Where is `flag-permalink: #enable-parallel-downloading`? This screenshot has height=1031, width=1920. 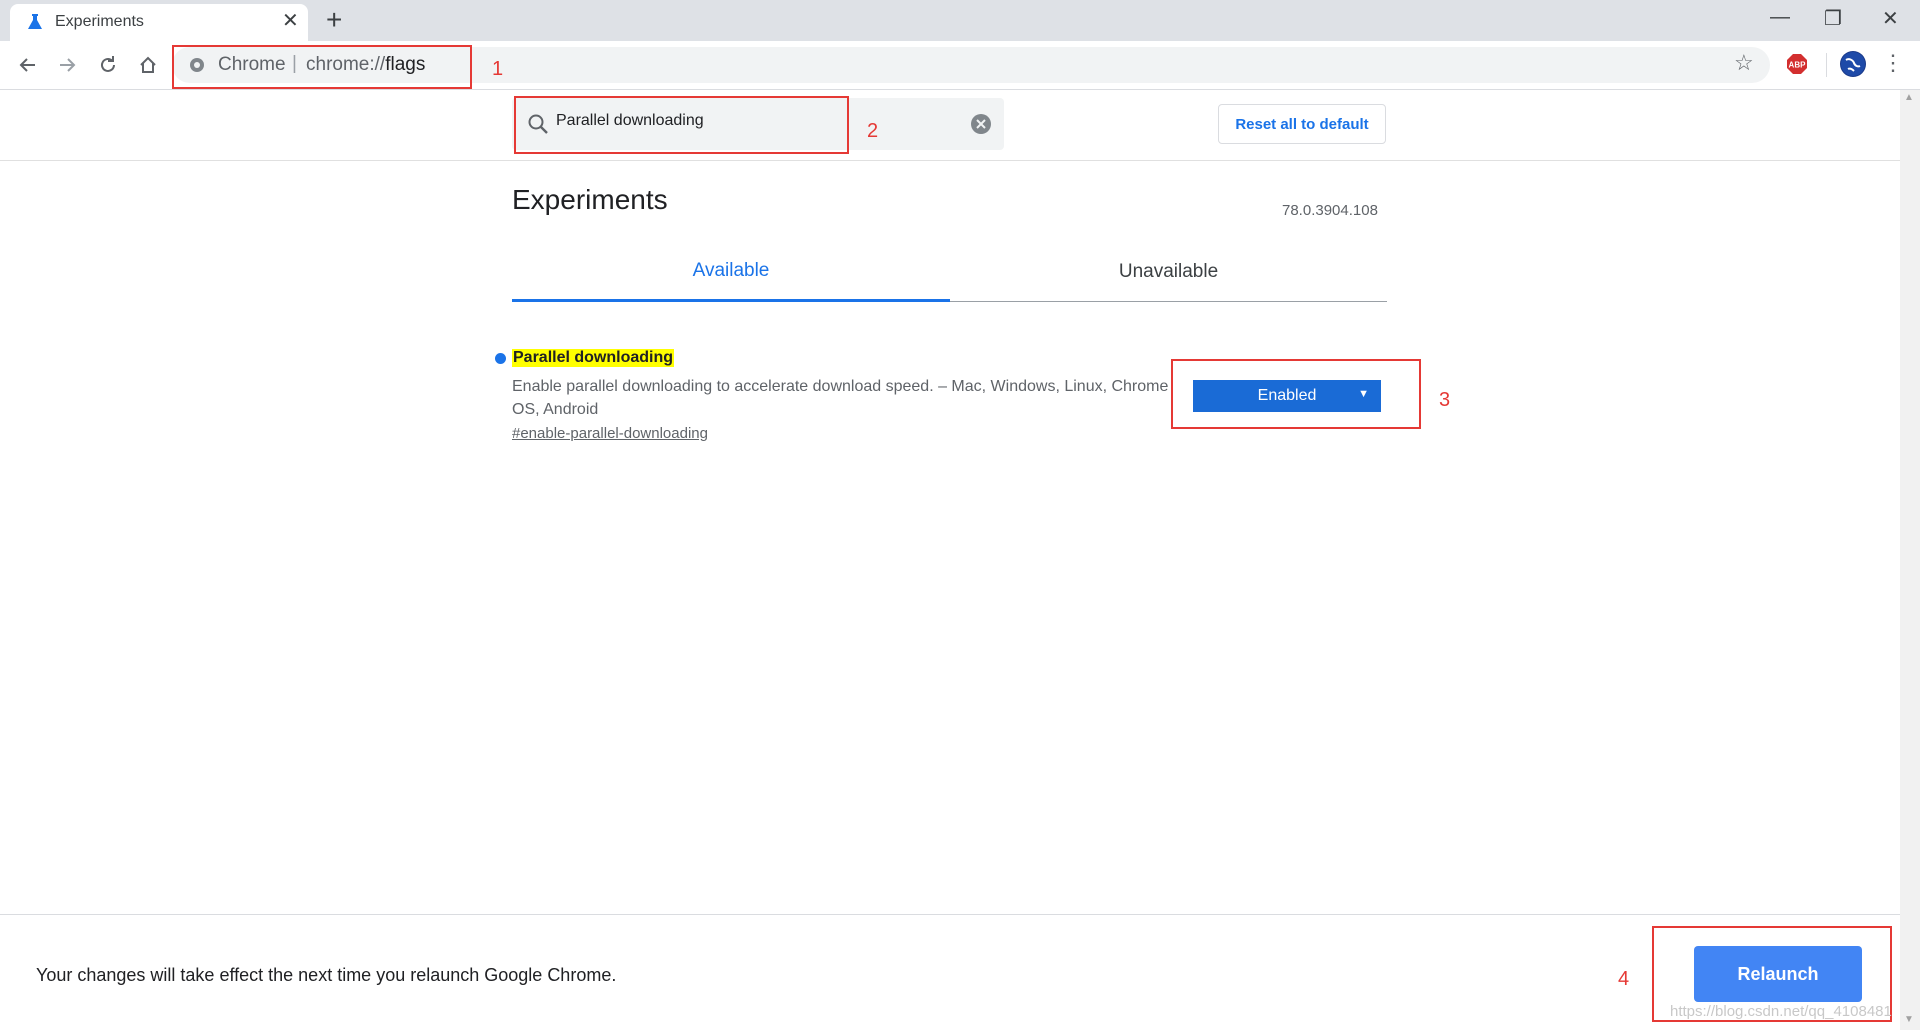
flag-permalink: #enable-parallel-downloading is located at coordinates (610, 433).